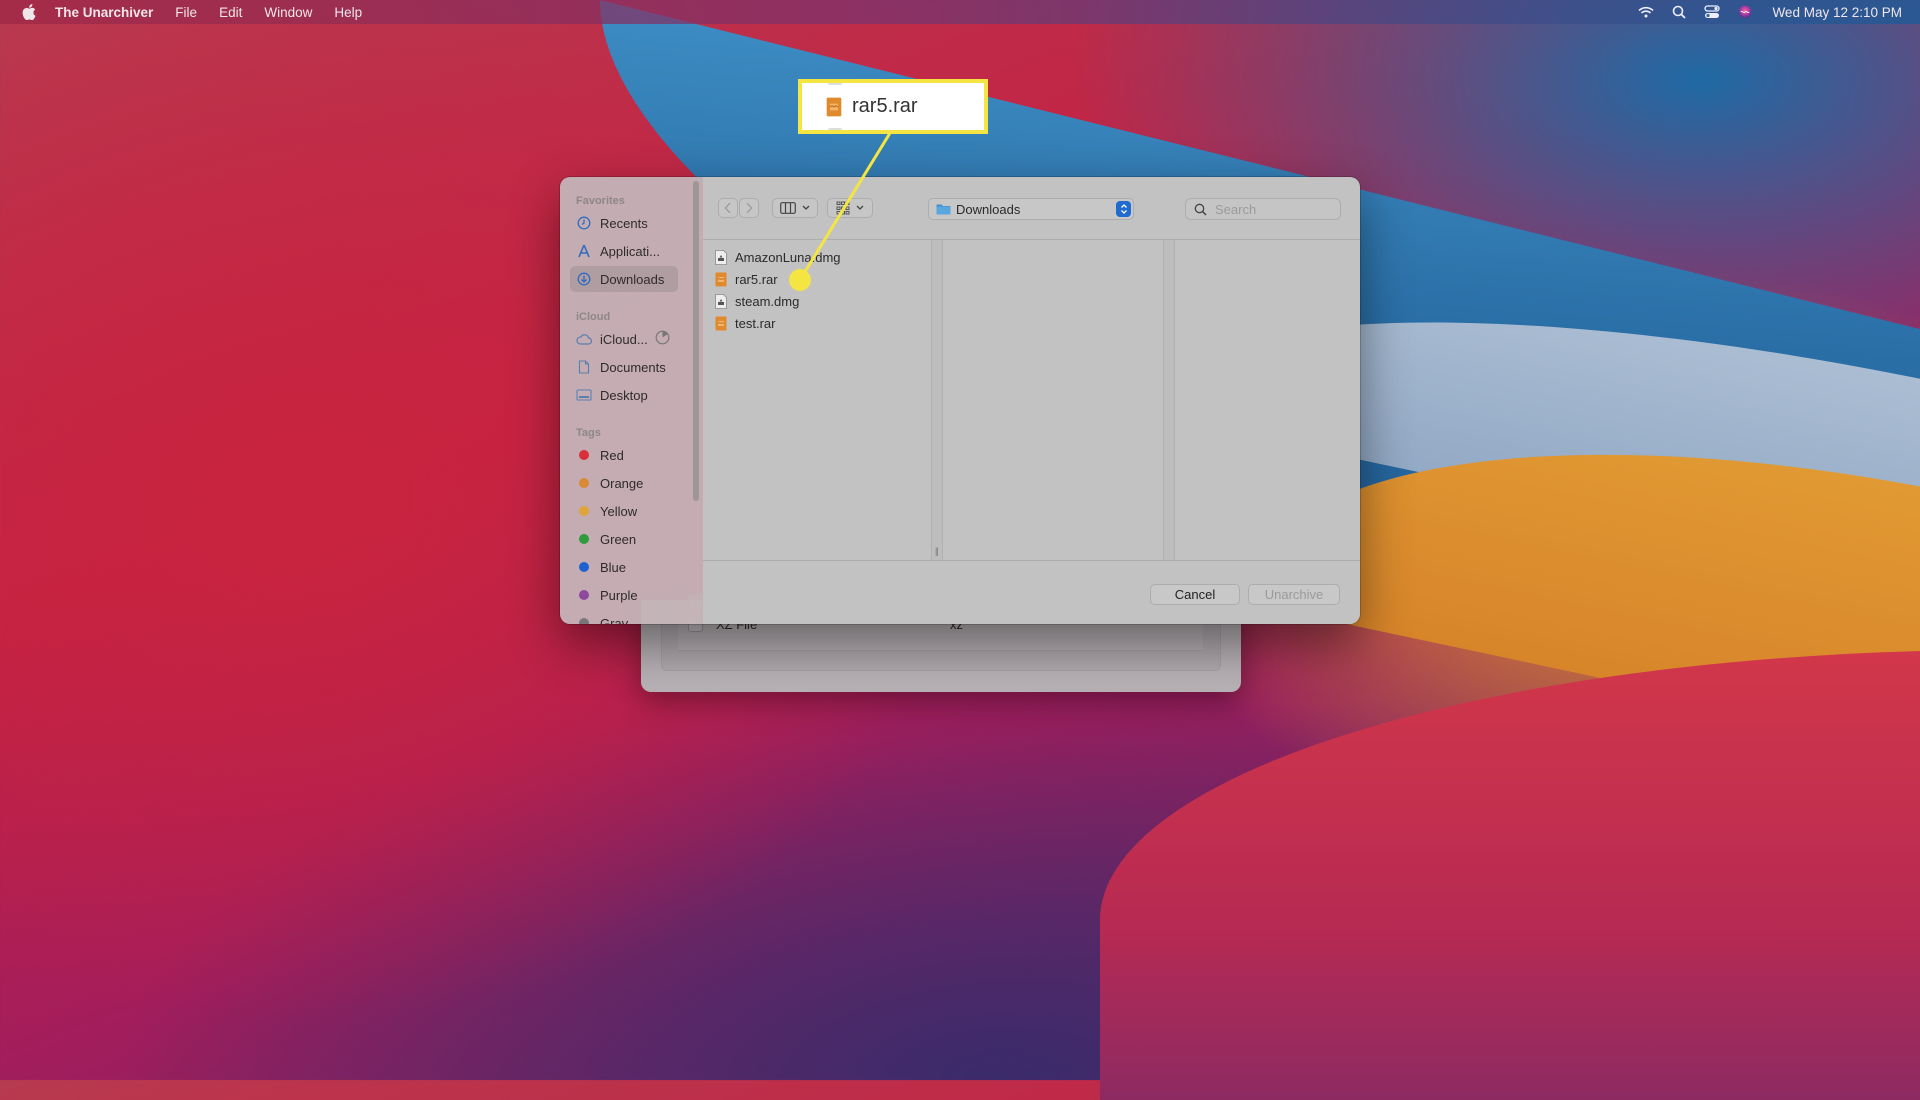  Describe the element at coordinates (943, 209) in the screenshot. I see `folder-icon` at that location.